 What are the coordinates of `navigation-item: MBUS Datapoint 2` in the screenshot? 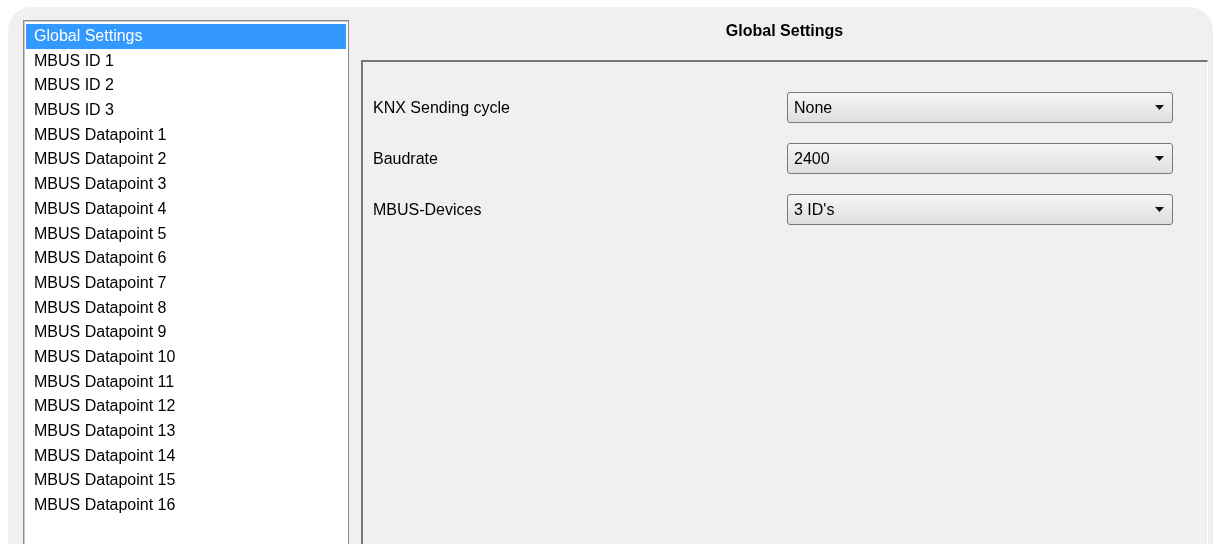 It's located at (186, 160).